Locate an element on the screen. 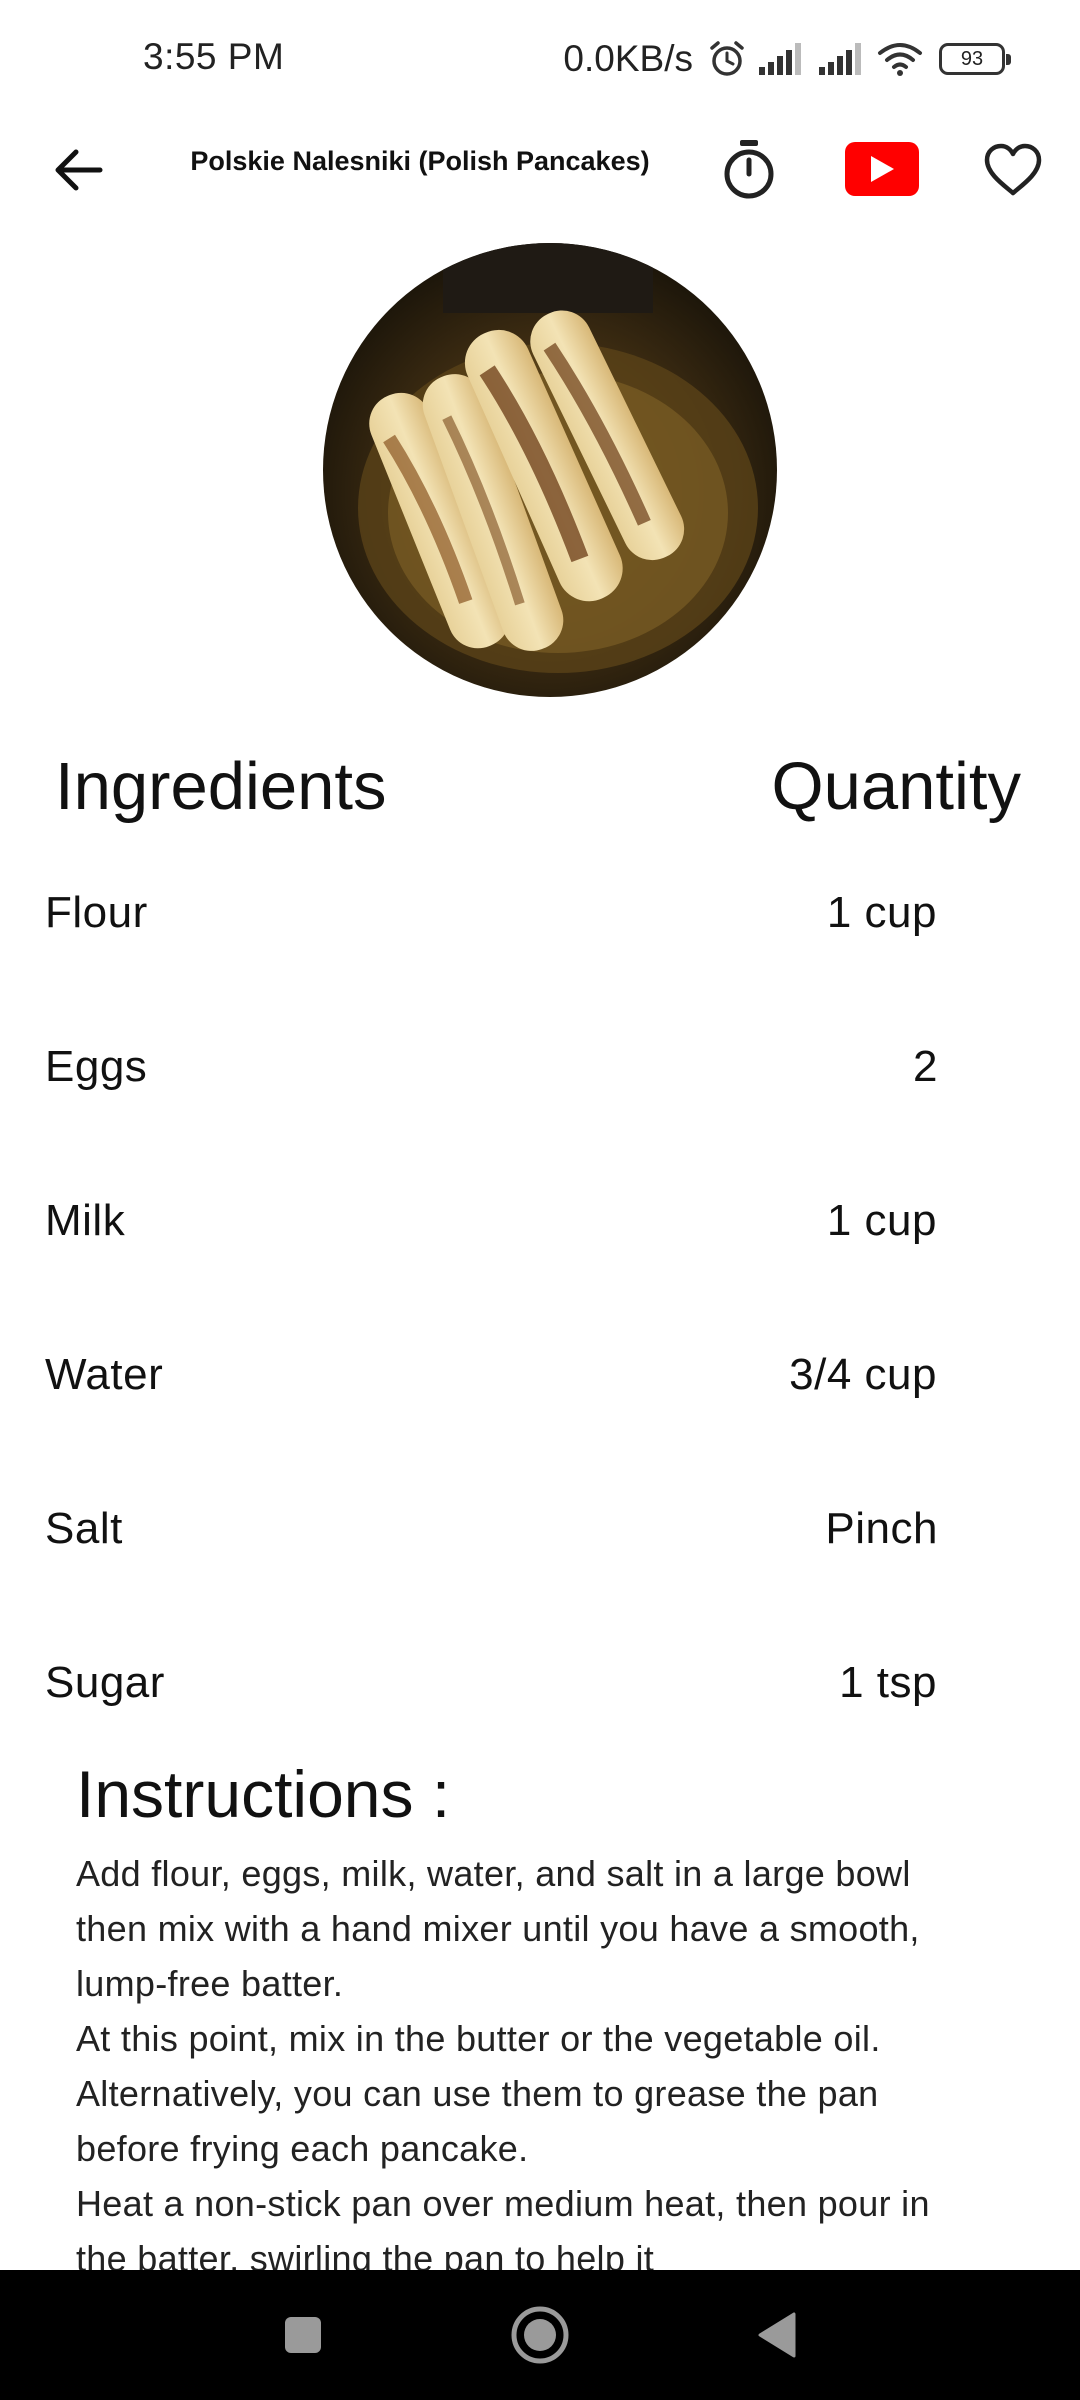 Image resolution: width=1080 pixels, height=2400 pixels. status-bar: 3:55 PM 0.0KB/s 93 is located at coordinates (540, 60).